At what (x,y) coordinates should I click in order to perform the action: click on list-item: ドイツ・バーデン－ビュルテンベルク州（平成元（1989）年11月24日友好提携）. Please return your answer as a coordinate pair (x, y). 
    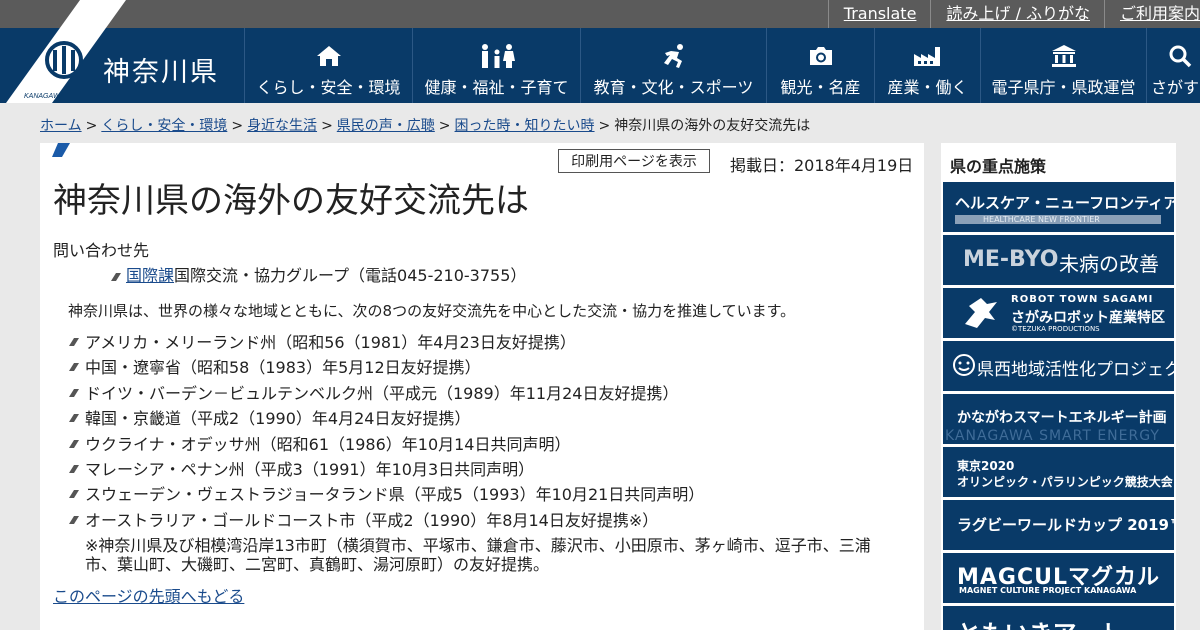
    Looking at the image, I should click on (483, 393).